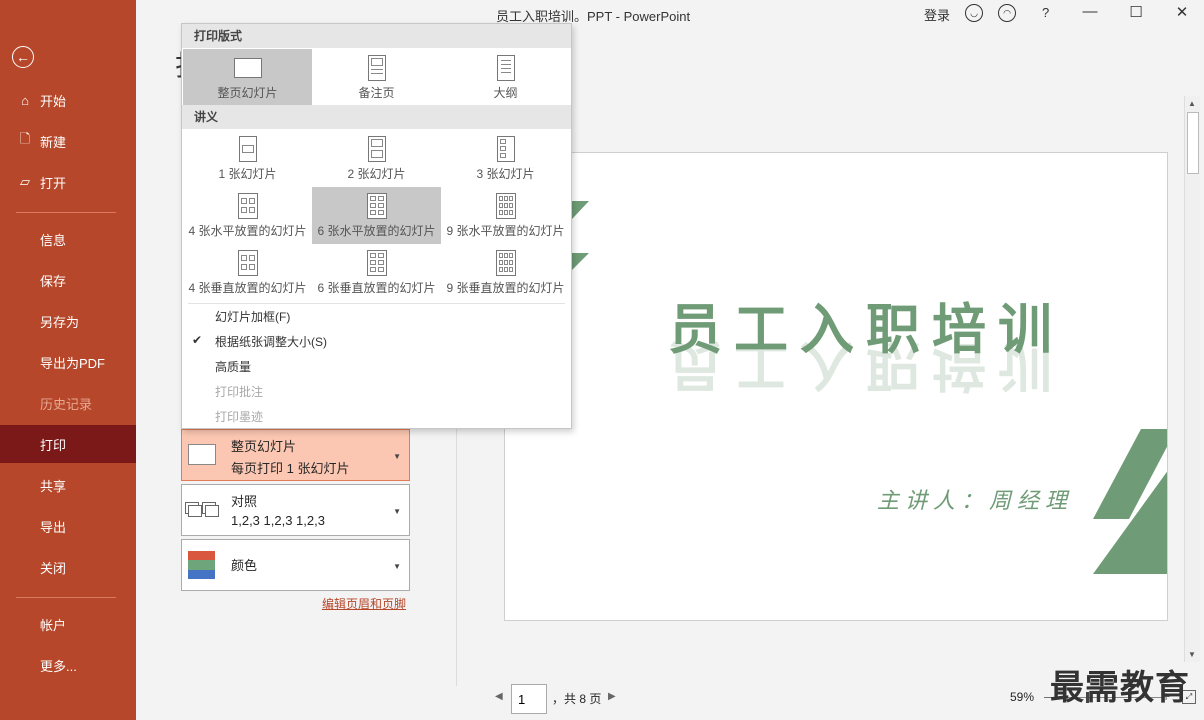  I want to click on handout-9v-icon, so click(505, 263).